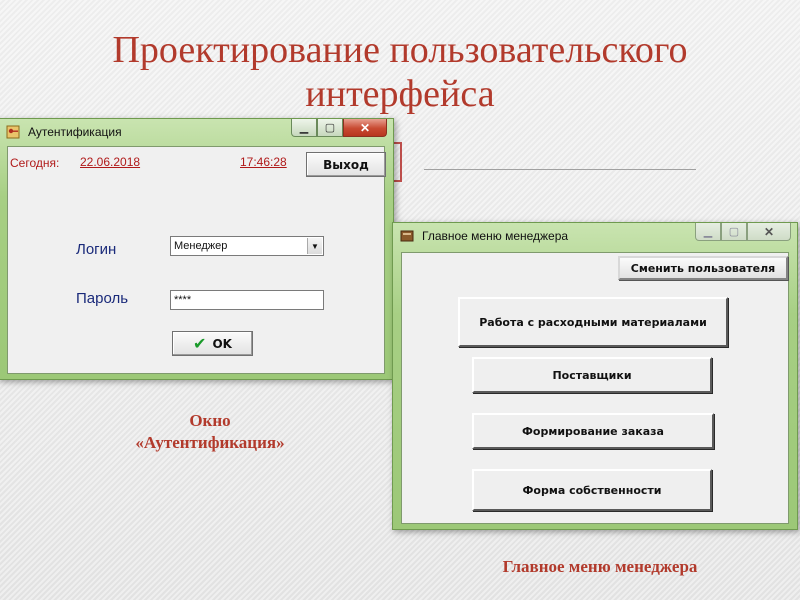  I want to click on password-label: Пароль, so click(102, 298).